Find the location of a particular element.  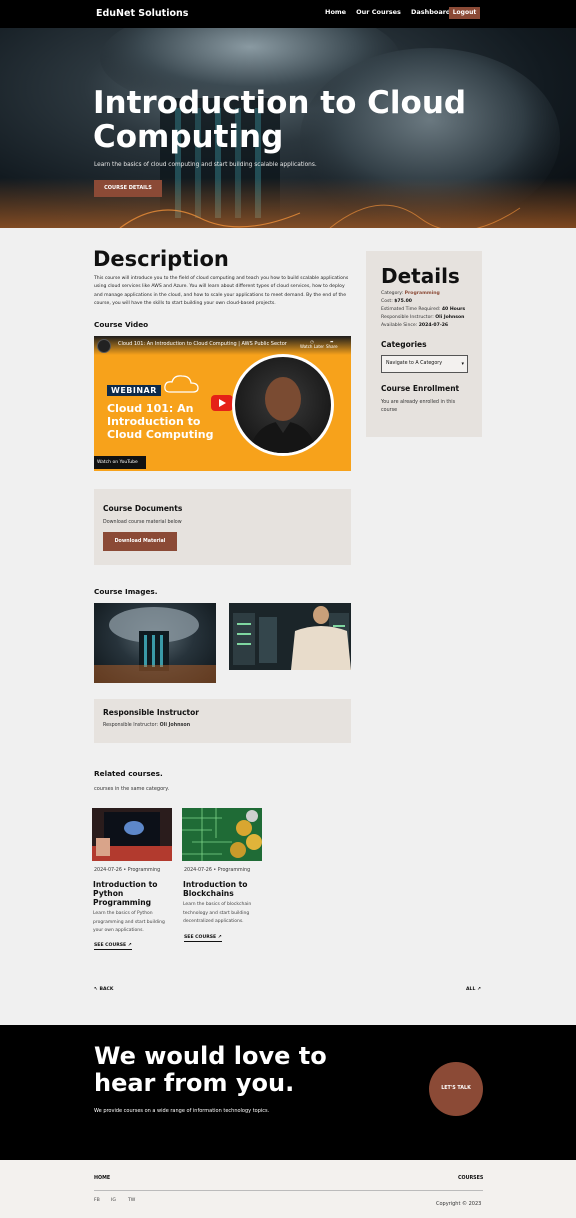

detail-instructor-value: Oli Johnson is located at coordinates (450, 317).